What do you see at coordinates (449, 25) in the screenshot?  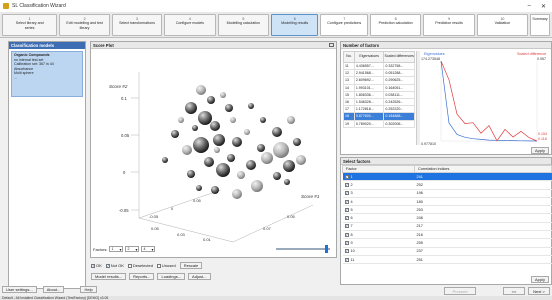 I see `step-9: 9 Prediction results` at bounding box center [449, 25].